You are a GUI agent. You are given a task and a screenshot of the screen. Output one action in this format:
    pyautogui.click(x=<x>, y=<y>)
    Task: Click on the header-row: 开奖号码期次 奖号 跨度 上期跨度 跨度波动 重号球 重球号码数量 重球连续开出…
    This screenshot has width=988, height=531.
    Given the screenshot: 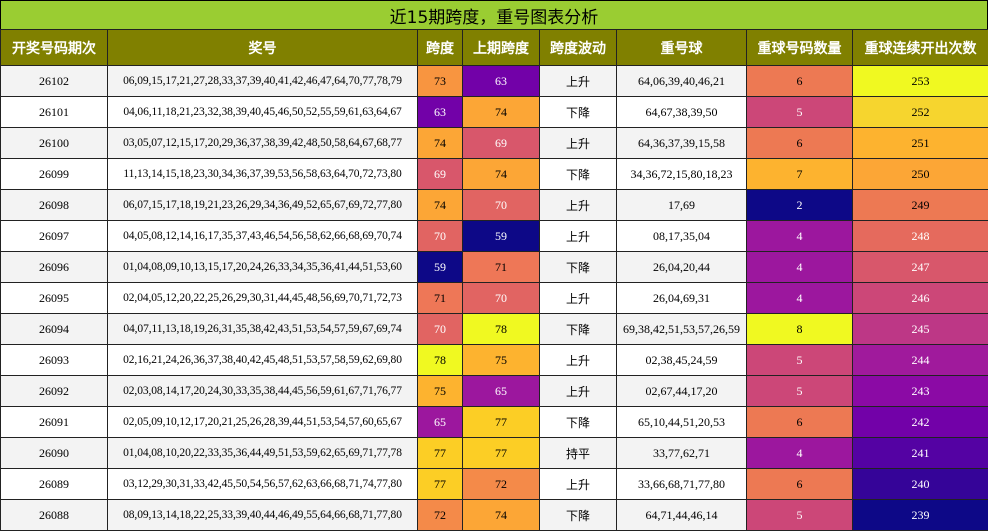 What is the action you would take?
    pyautogui.click(x=494, y=47)
    